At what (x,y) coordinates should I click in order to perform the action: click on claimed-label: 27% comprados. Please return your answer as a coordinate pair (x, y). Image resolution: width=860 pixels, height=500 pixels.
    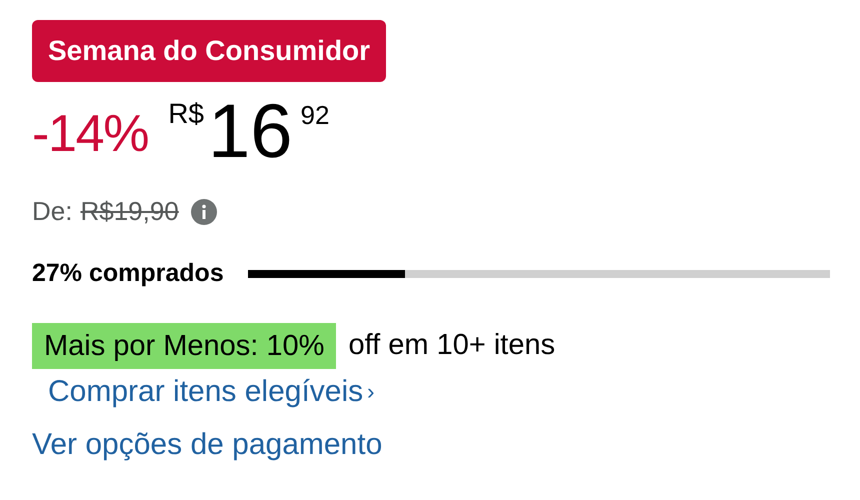
    Looking at the image, I should click on (128, 273).